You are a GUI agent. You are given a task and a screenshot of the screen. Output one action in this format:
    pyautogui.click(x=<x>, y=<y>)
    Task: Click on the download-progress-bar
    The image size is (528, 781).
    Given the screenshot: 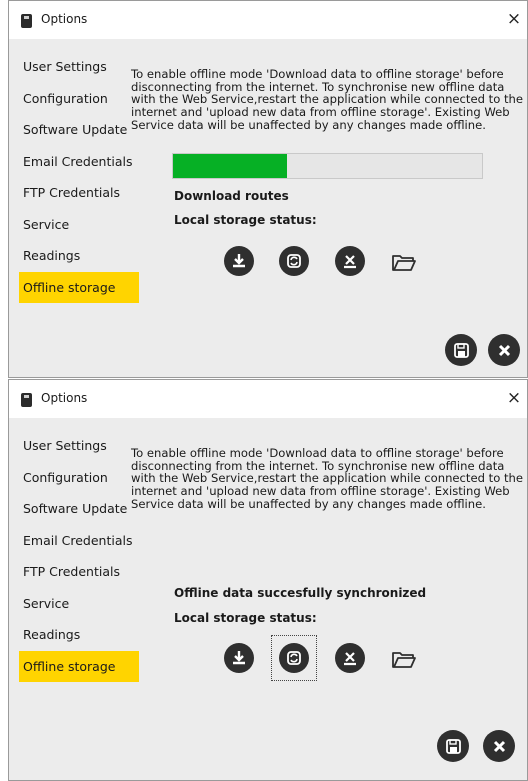 What is the action you would take?
    pyautogui.click(x=327, y=166)
    